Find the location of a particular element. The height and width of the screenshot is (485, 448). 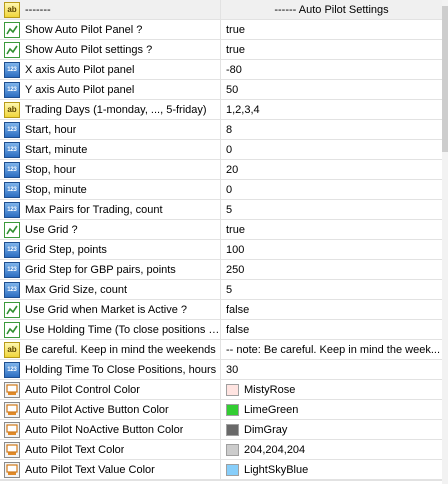

parameter-name: Grid Step for GBP pairs, points is located at coordinates (100, 269).